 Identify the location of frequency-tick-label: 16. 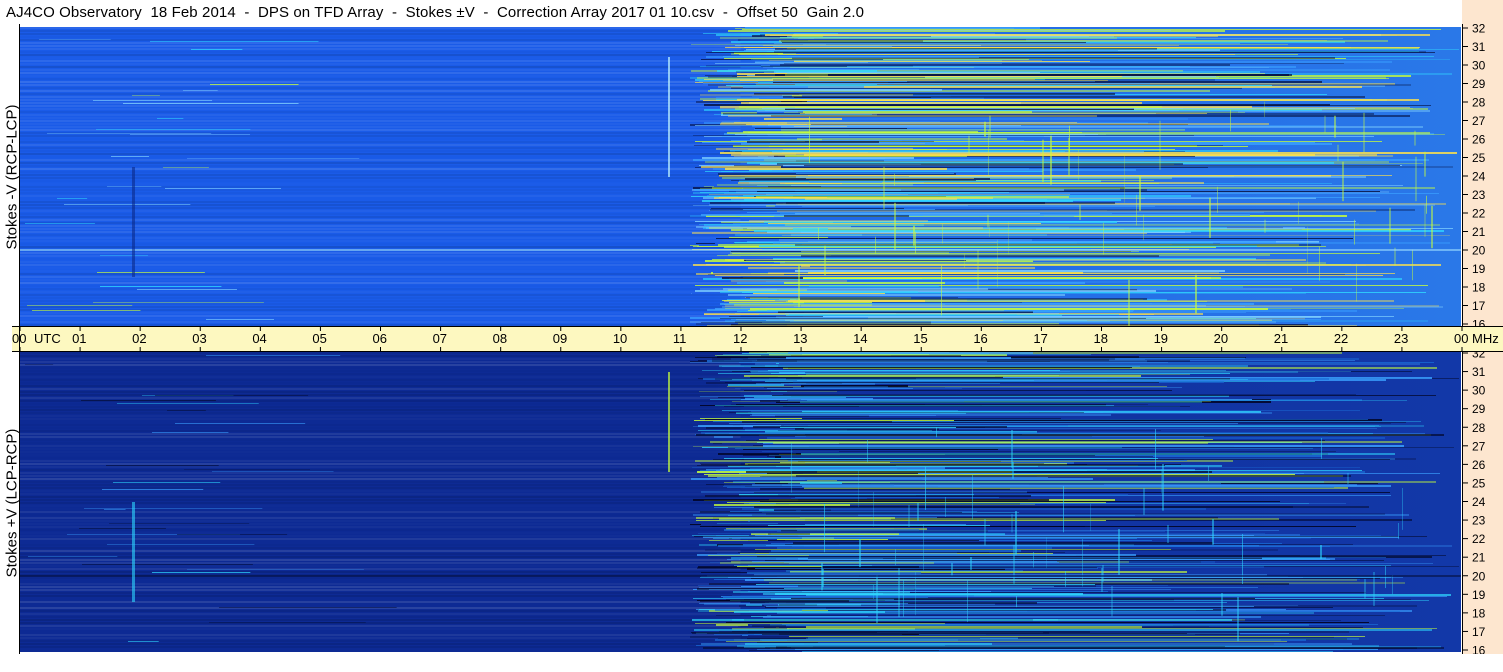
(1479, 649).